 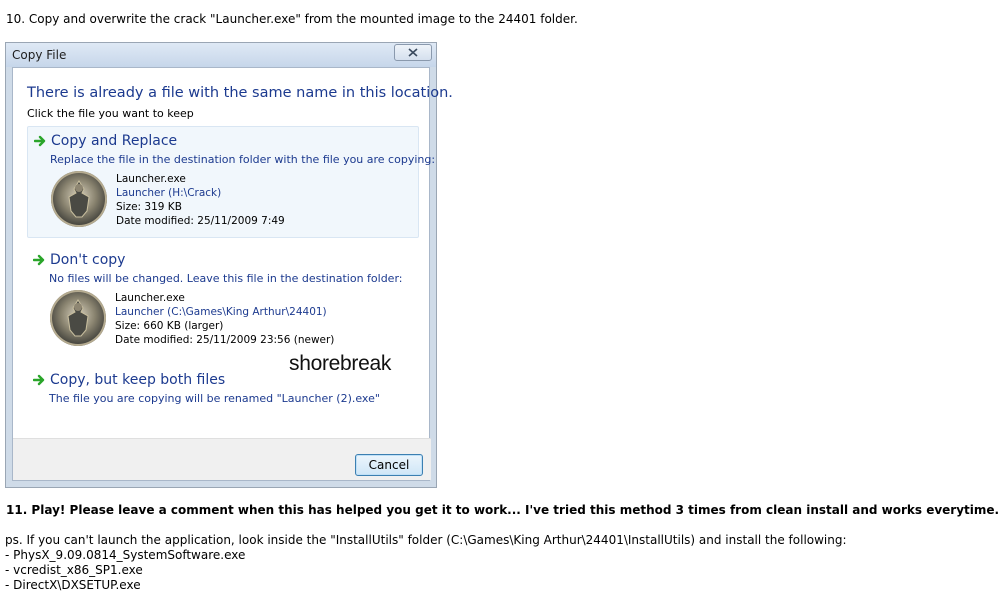 What do you see at coordinates (169, 326) in the screenshot?
I see `file-size: Size: 660 KB (larger)` at bounding box center [169, 326].